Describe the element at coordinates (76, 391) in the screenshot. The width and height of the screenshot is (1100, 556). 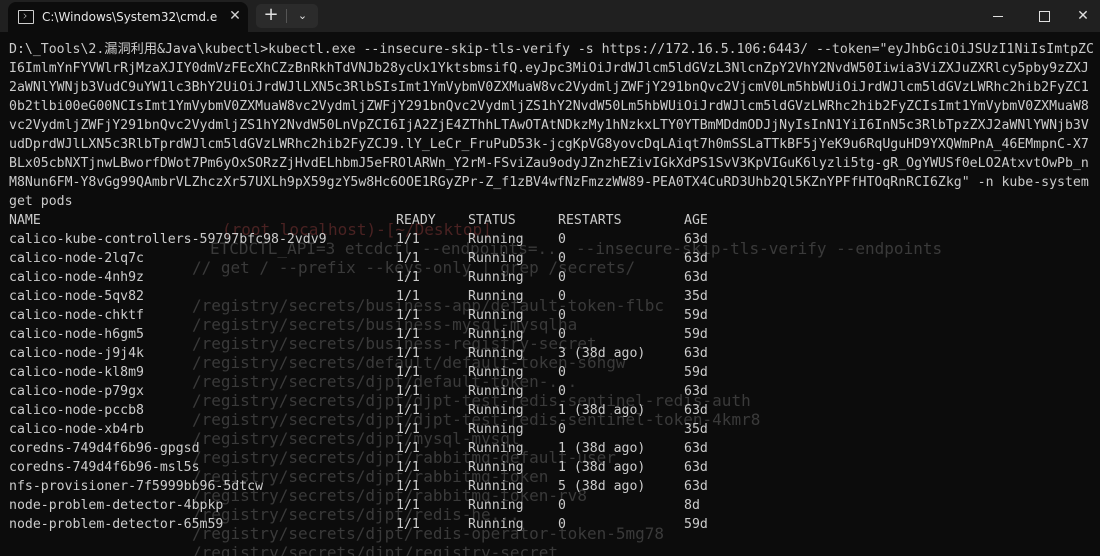
I see `pod-name: calico-node-p79gx` at that location.